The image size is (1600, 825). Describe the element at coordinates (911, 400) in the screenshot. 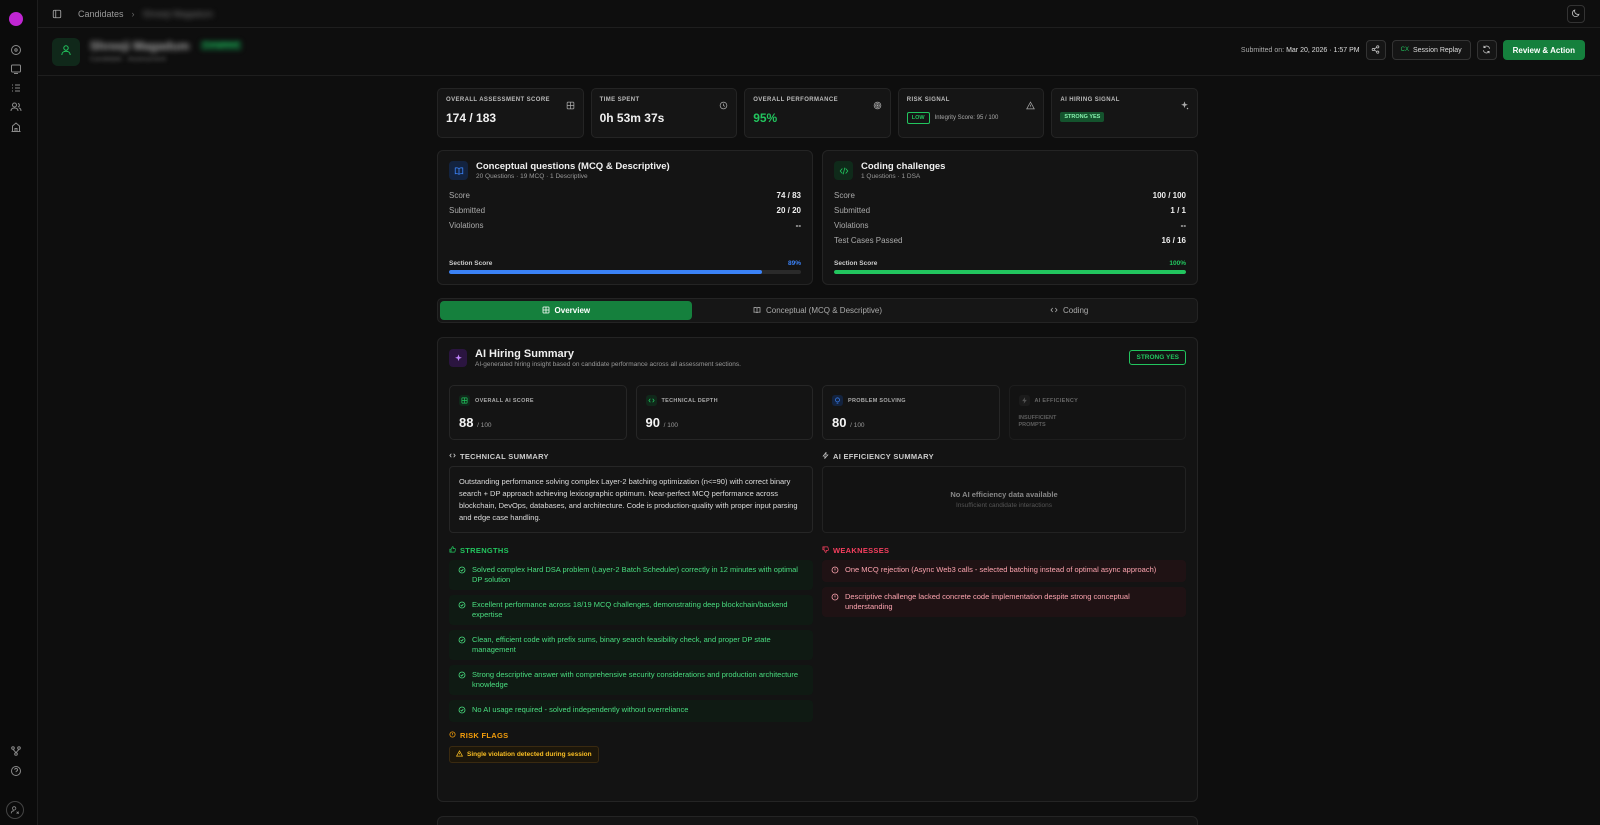

I see `ai-metric-header: Problem Solving` at that location.